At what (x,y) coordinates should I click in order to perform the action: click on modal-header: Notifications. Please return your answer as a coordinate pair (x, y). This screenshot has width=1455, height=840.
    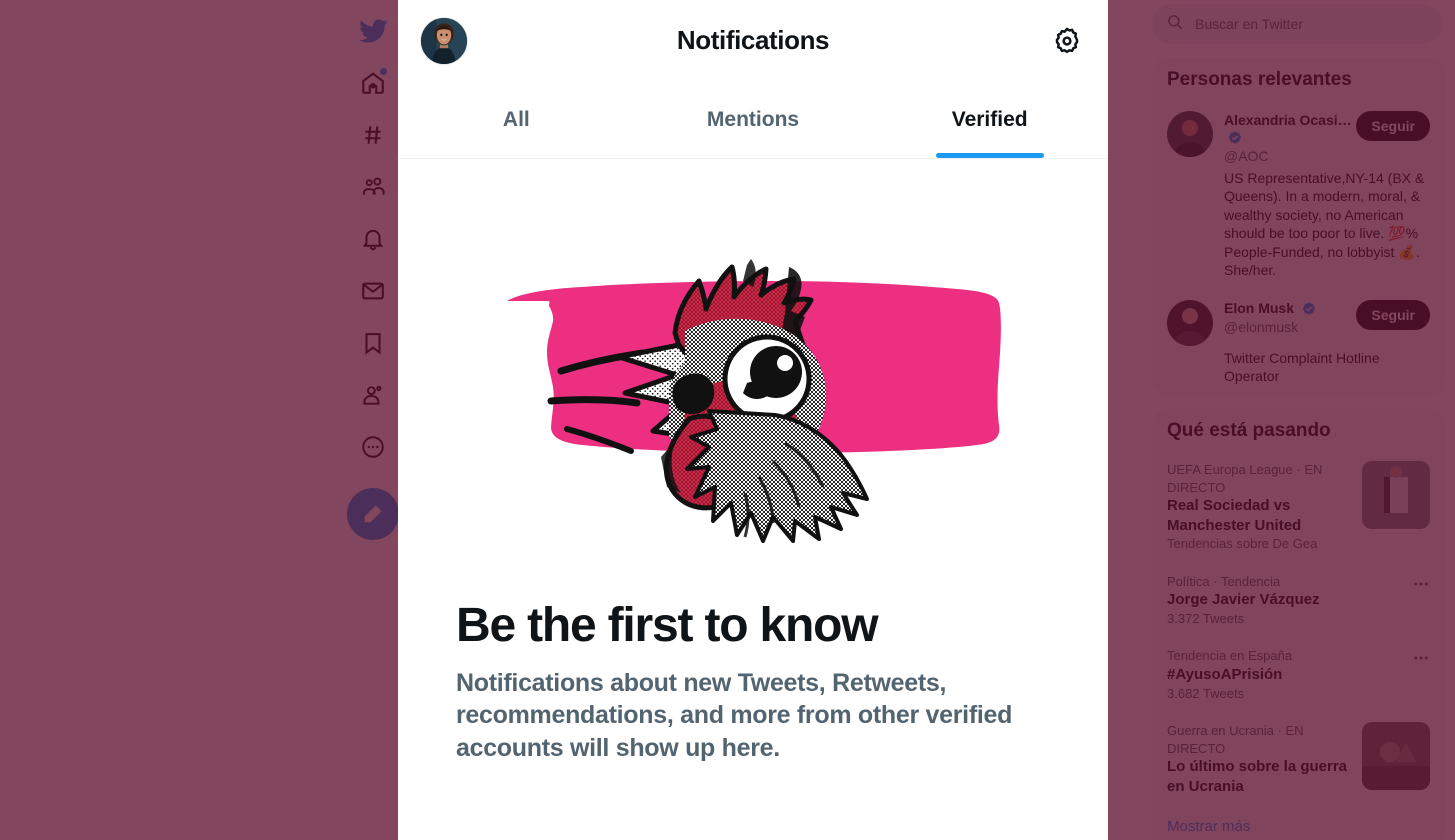
    Looking at the image, I should click on (753, 40).